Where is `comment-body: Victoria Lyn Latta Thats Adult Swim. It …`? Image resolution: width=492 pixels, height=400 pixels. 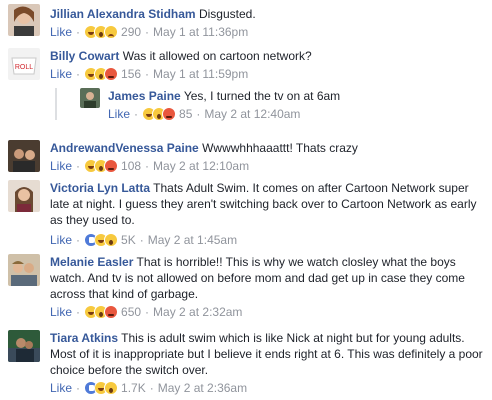
comment-body: Victoria Lyn Latta Thats Adult Swim. It … is located at coordinates (265, 204).